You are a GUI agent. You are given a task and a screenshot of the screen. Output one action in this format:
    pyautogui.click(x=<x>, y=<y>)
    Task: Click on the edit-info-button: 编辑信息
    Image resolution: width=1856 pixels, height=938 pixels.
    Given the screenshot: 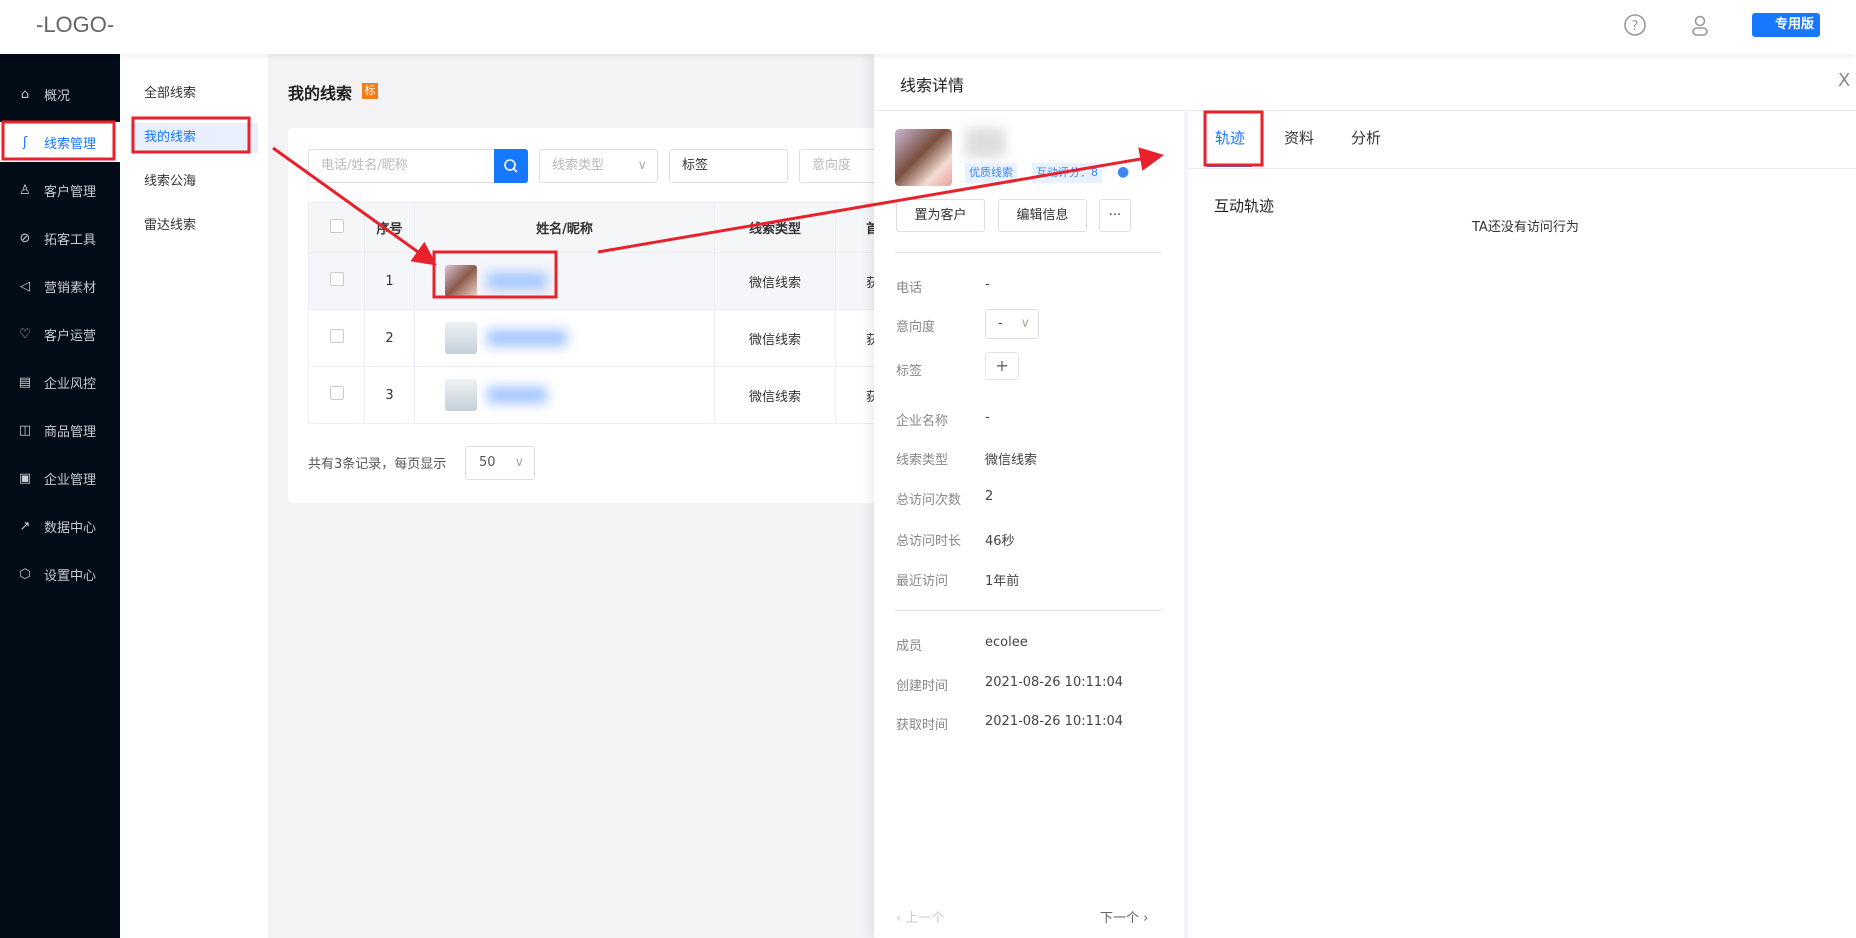 What is the action you would take?
    pyautogui.click(x=1042, y=215)
    